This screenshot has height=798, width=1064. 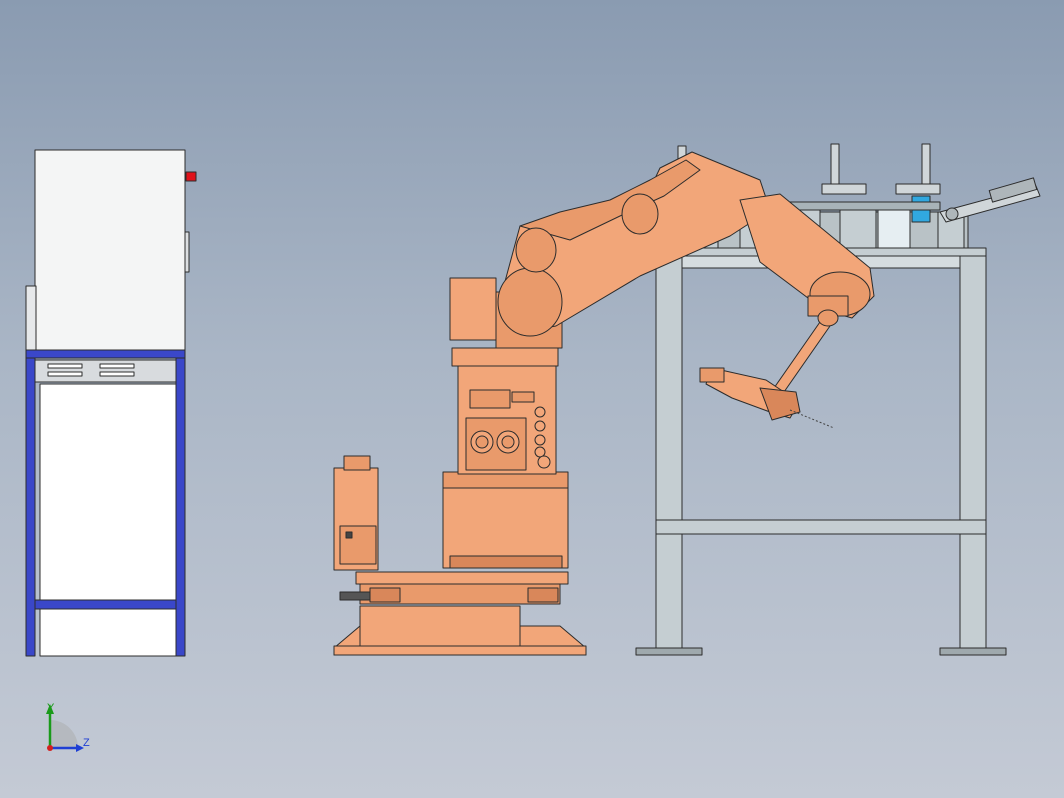 I want to click on triad-y-label: Y, so click(x=51, y=708).